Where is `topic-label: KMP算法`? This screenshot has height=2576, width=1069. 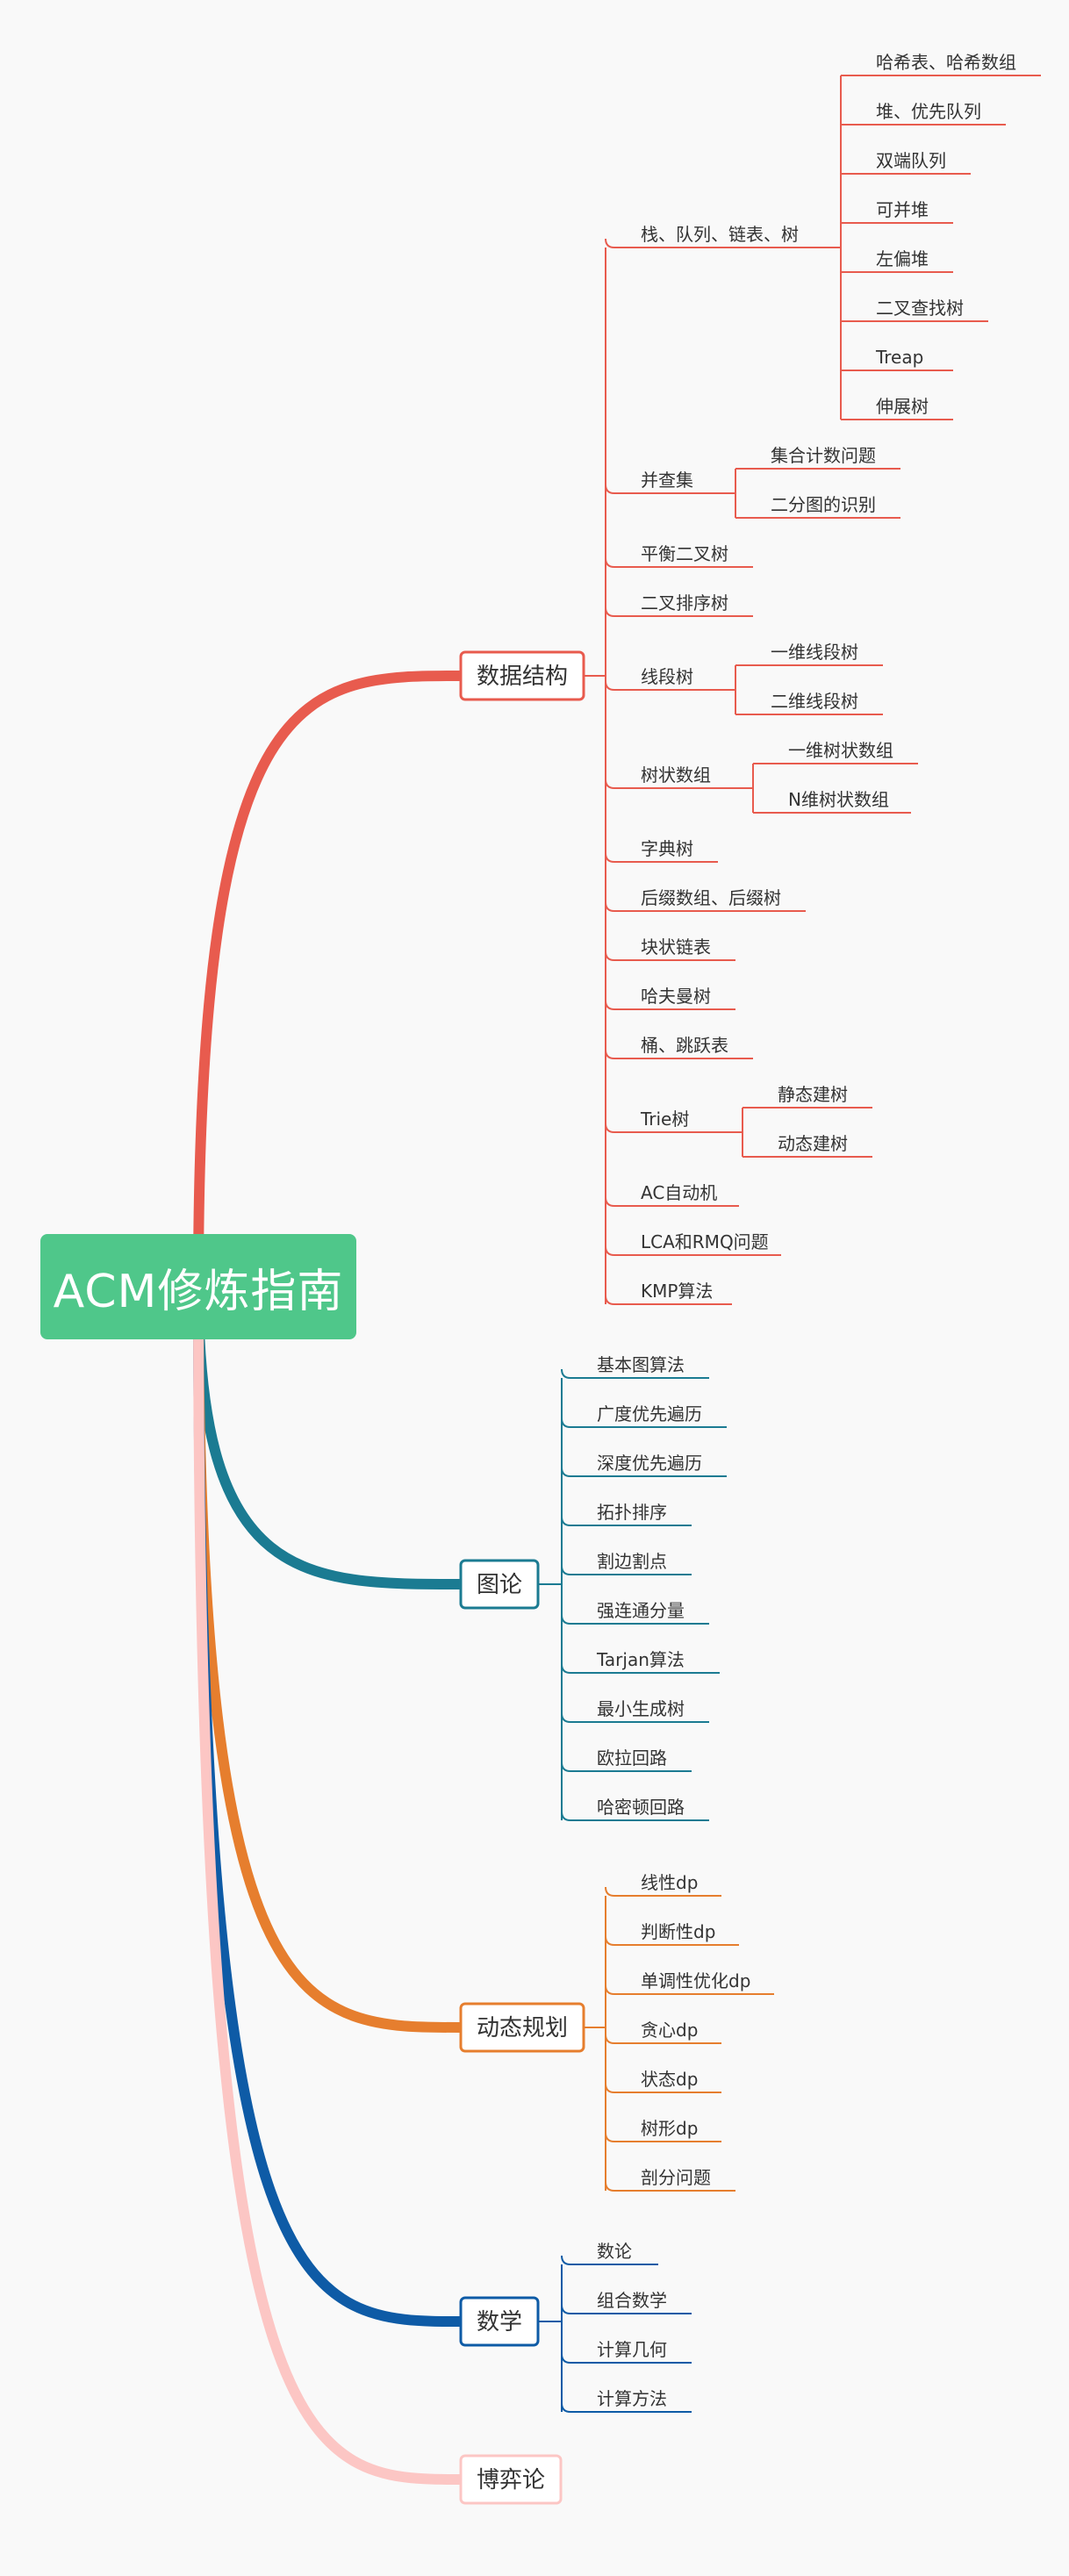 topic-label: KMP算法 is located at coordinates (677, 1291).